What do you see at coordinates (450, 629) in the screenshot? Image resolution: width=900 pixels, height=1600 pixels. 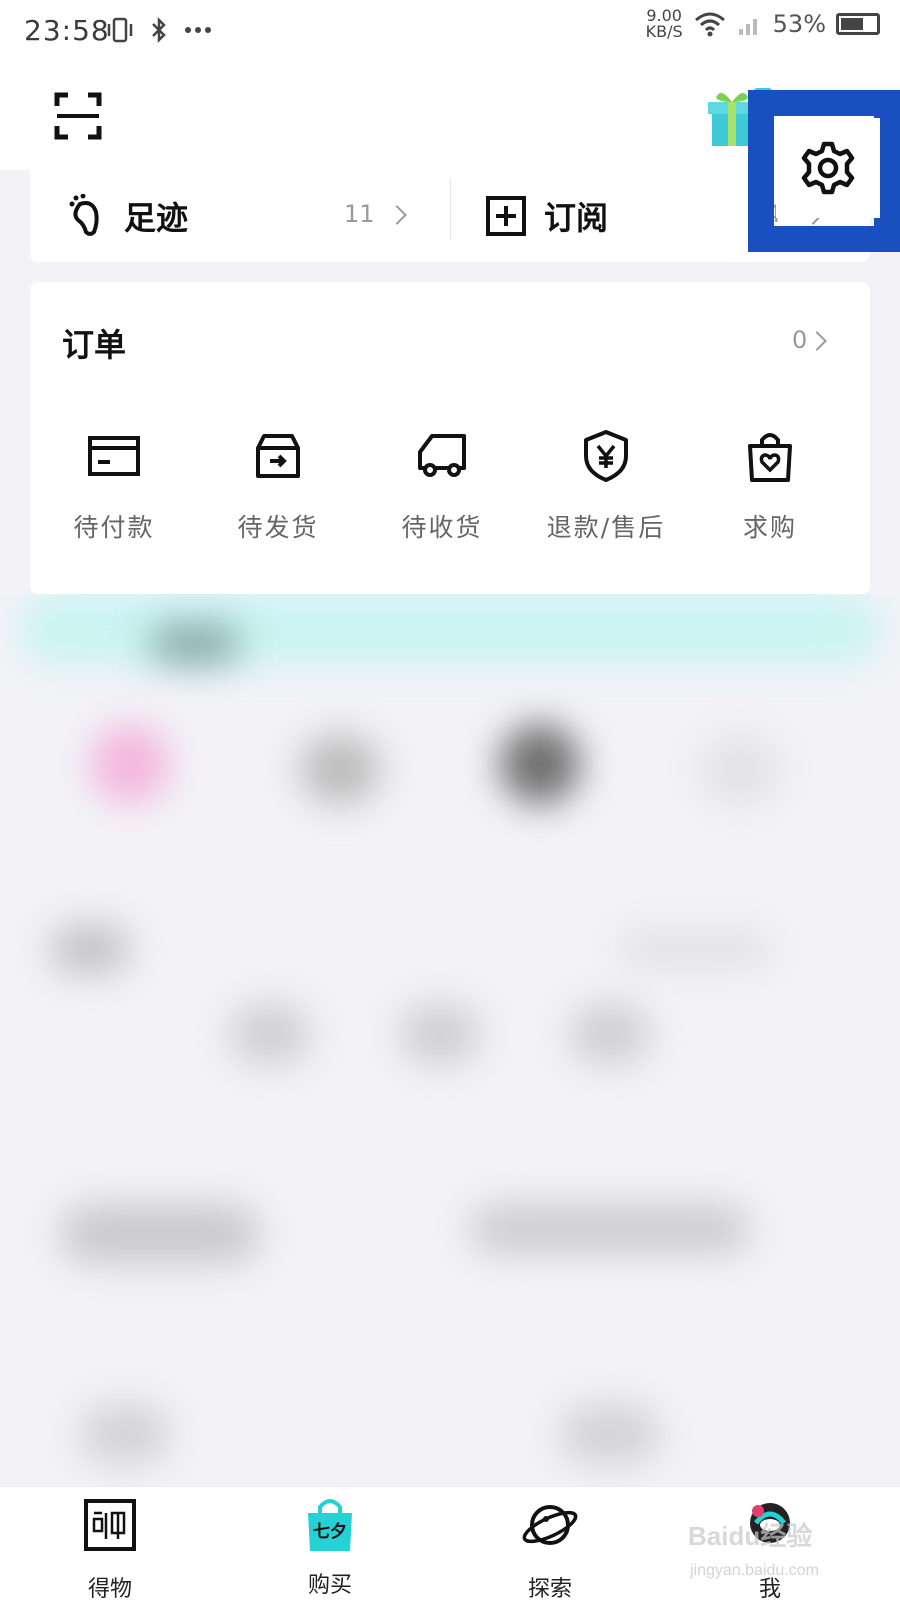 I see `blurred-banner` at bounding box center [450, 629].